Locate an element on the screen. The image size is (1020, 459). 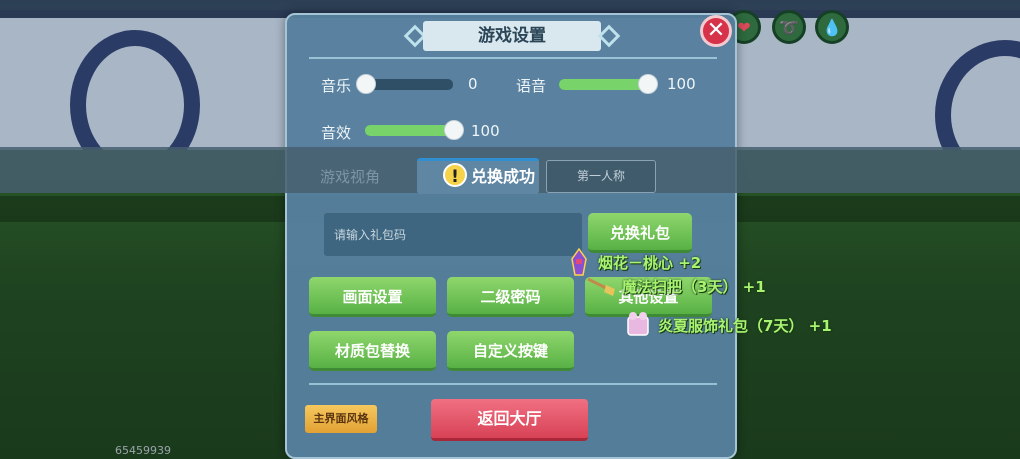
music-label: 音乐 is located at coordinates (336, 86).